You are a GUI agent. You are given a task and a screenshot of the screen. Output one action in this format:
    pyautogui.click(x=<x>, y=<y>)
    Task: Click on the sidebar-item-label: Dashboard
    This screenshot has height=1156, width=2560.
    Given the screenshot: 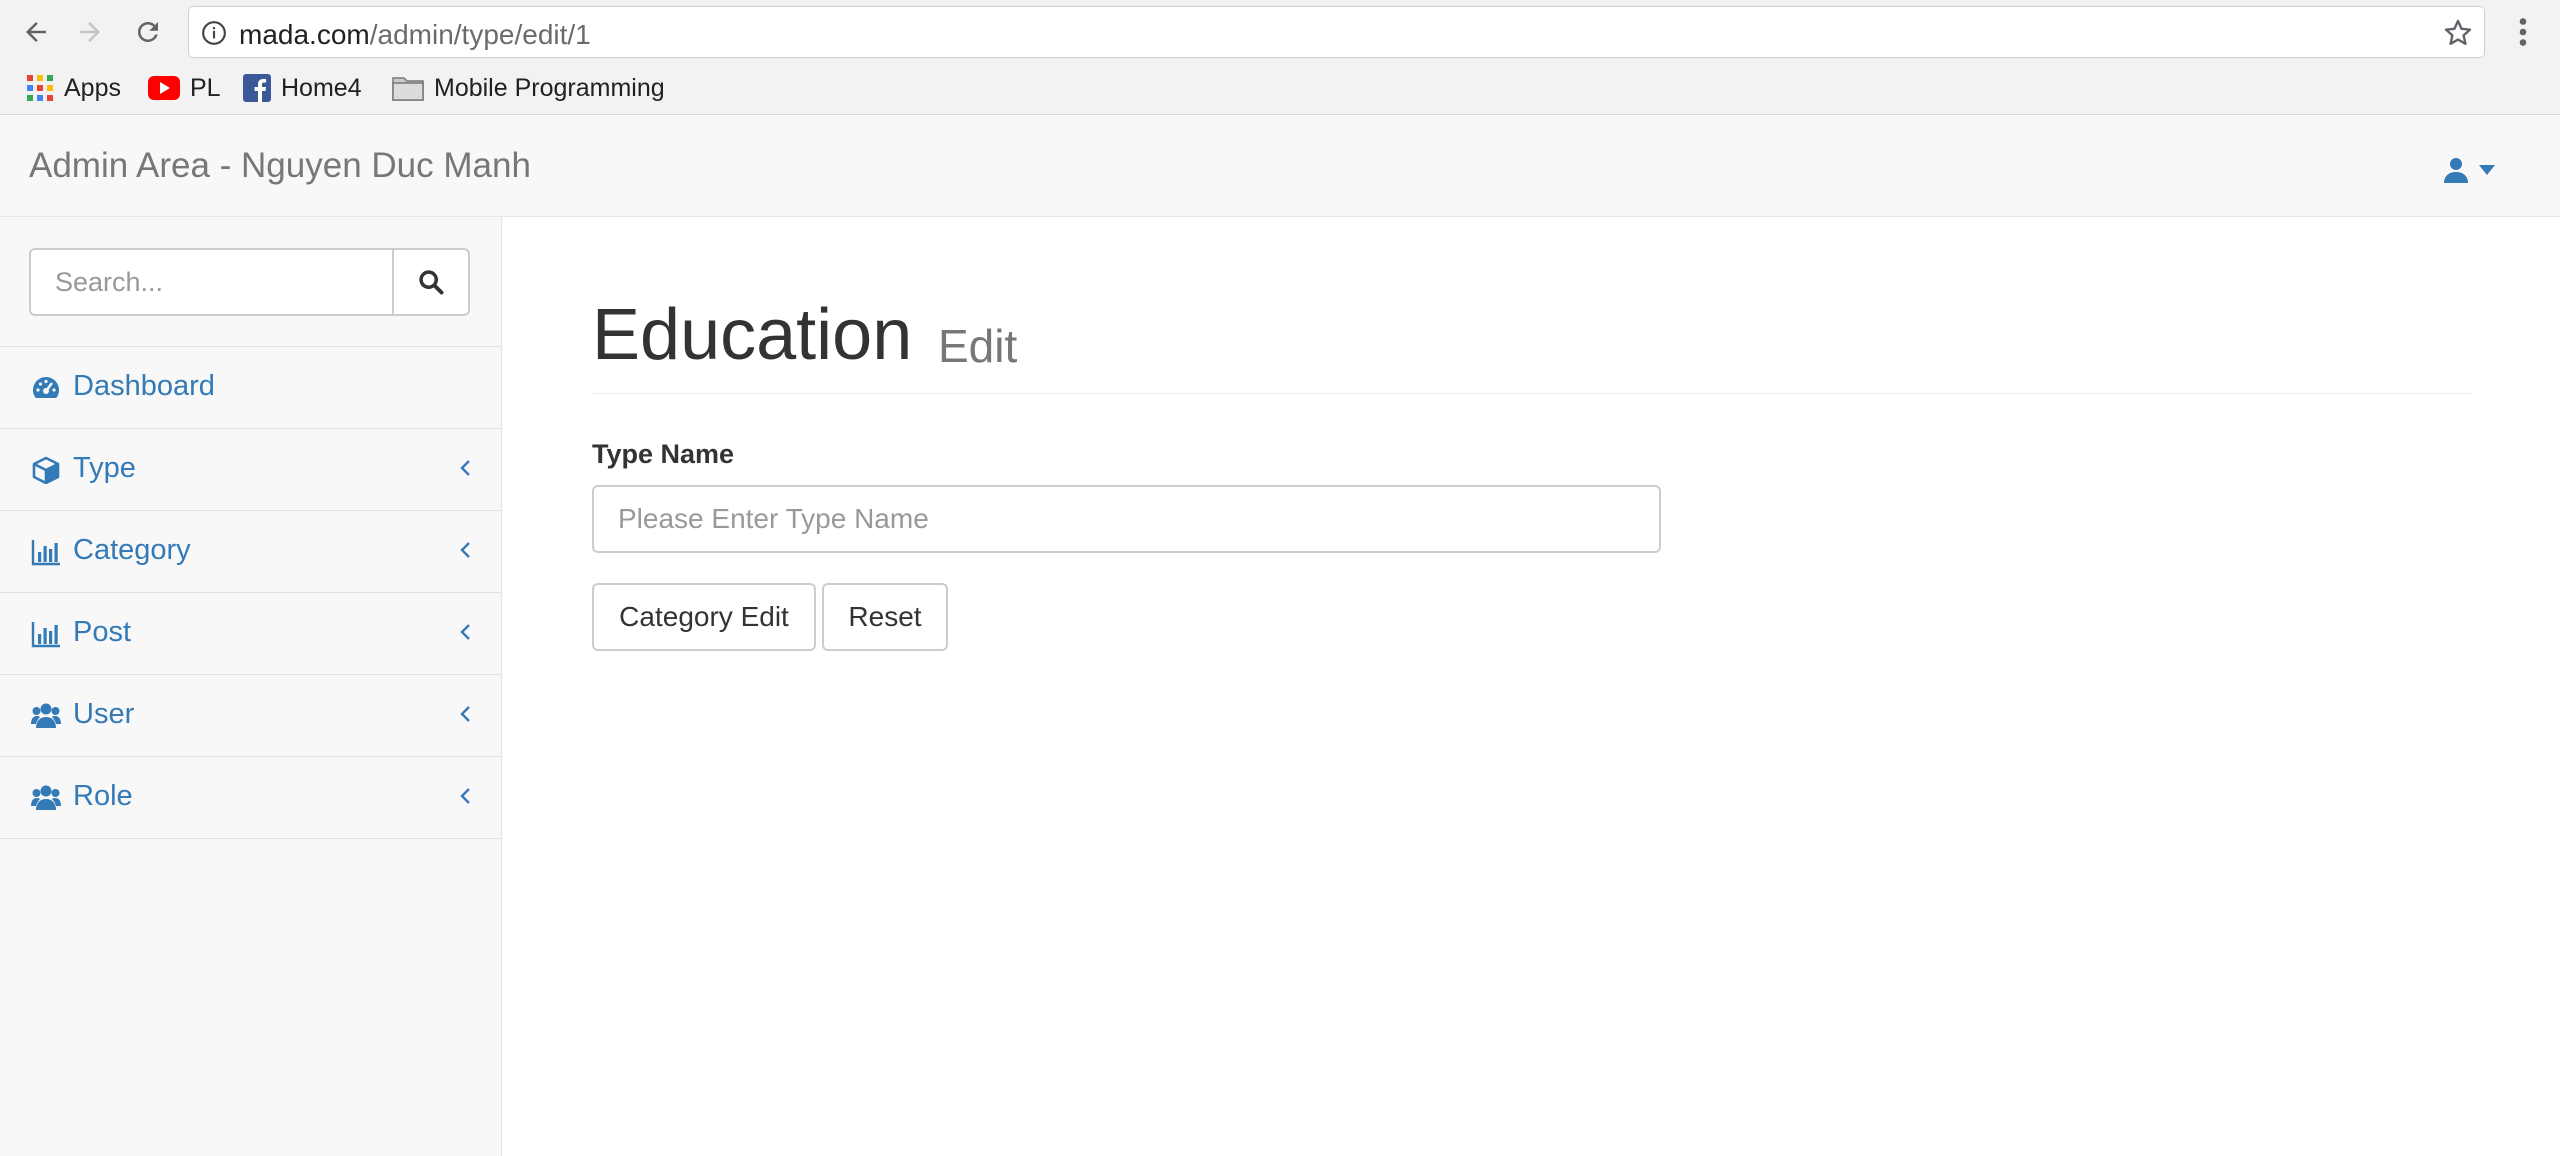 What is the action you would take?
    pyautogui.click(x=144, y=386)
    